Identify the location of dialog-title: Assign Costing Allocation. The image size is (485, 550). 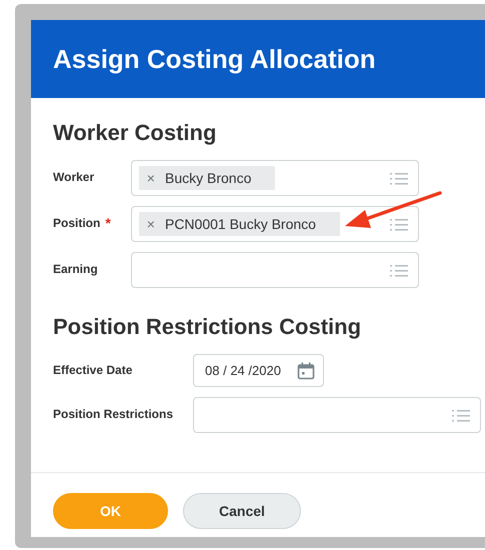
(214, 59).